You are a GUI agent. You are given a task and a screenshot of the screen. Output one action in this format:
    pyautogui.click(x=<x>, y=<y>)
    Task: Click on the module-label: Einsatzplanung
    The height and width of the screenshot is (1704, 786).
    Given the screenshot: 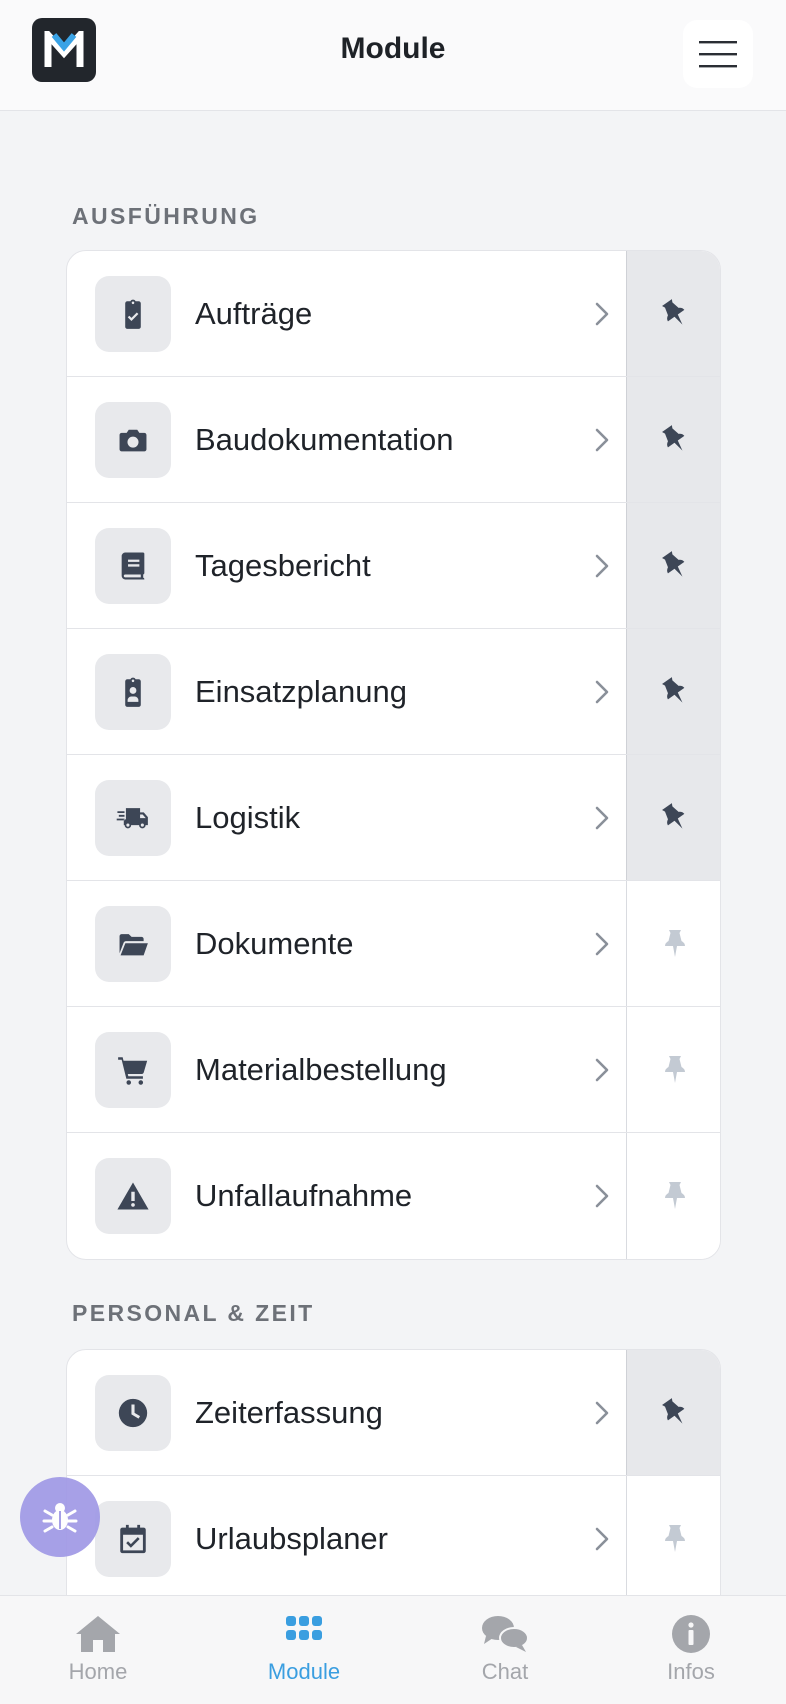 What is the action you would take?
    pyautogui.click(x=301, y=691)
    